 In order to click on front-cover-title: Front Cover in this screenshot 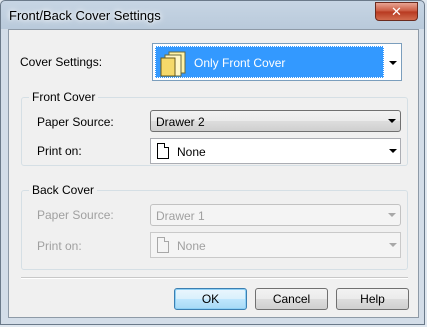, I will do `click(64, 97)`.